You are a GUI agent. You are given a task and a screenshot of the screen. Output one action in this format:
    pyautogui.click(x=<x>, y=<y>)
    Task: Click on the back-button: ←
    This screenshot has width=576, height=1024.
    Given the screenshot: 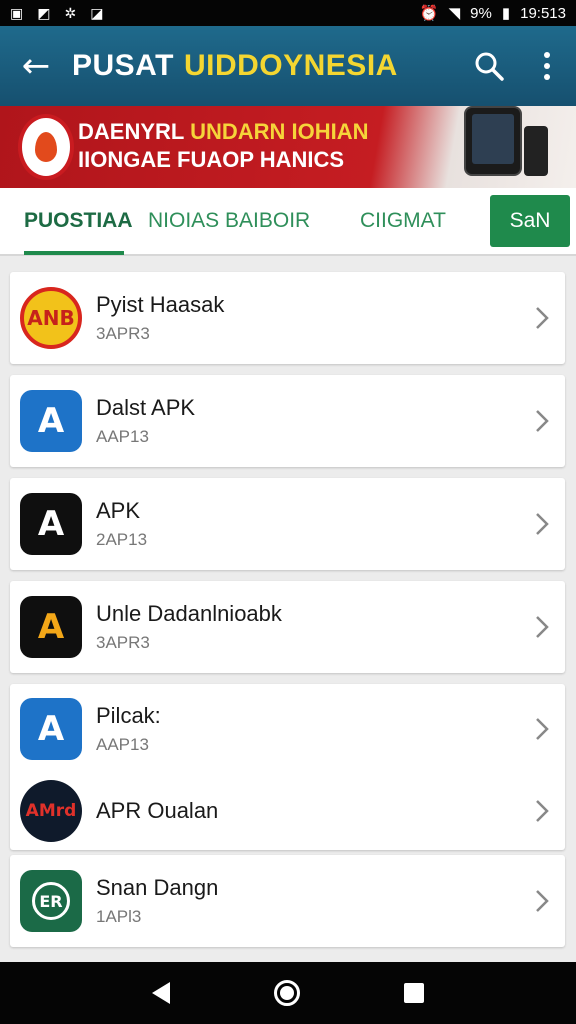 What is the action you would take?
    pyautogui.click(x=36, y=66)
    